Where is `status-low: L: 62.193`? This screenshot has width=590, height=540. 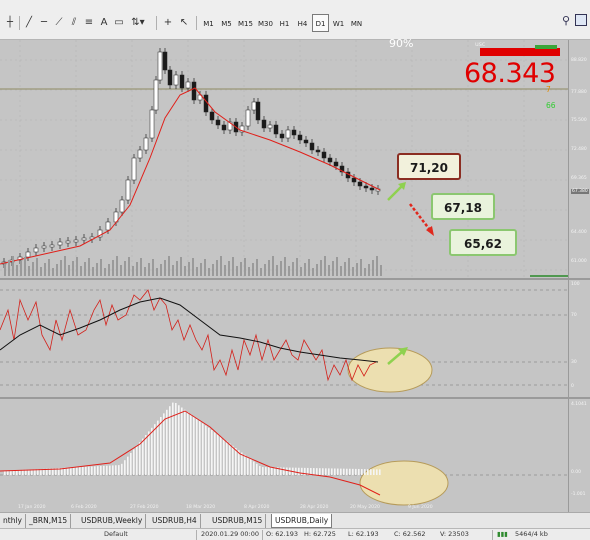 status-low: L: 62.193 is located at coordinates (363, 534).